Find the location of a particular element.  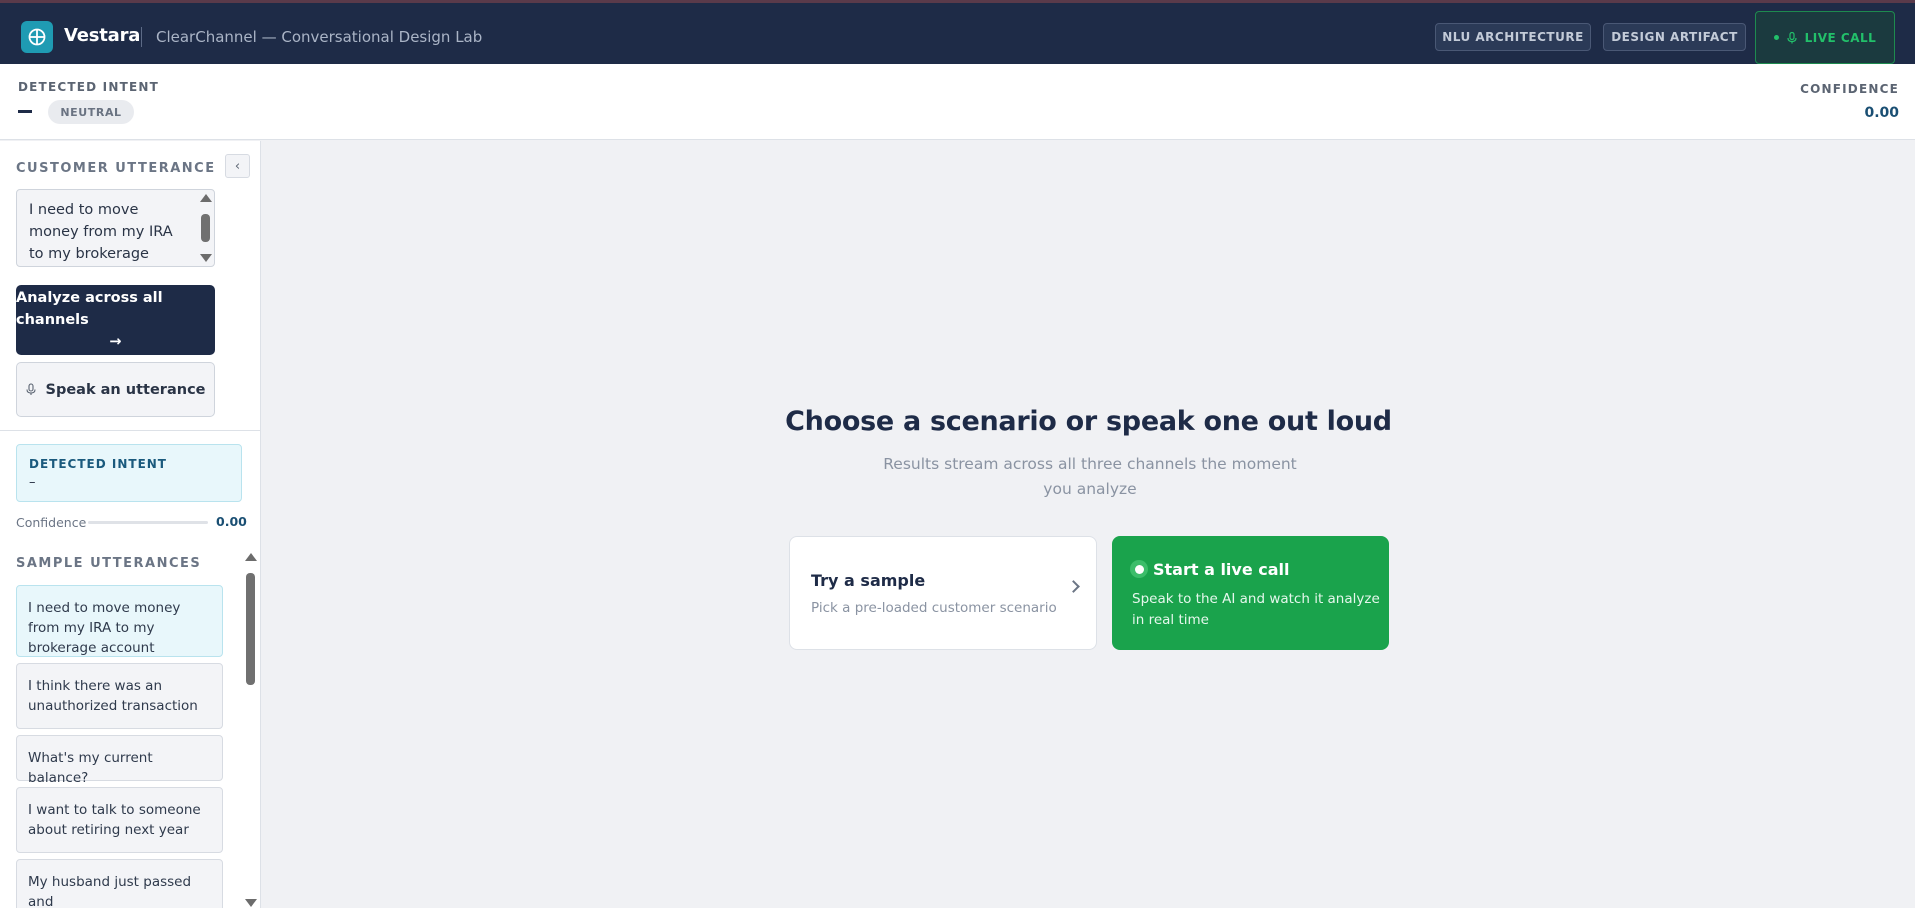

brand-name: Vestara is located at coordinates (102, 35).